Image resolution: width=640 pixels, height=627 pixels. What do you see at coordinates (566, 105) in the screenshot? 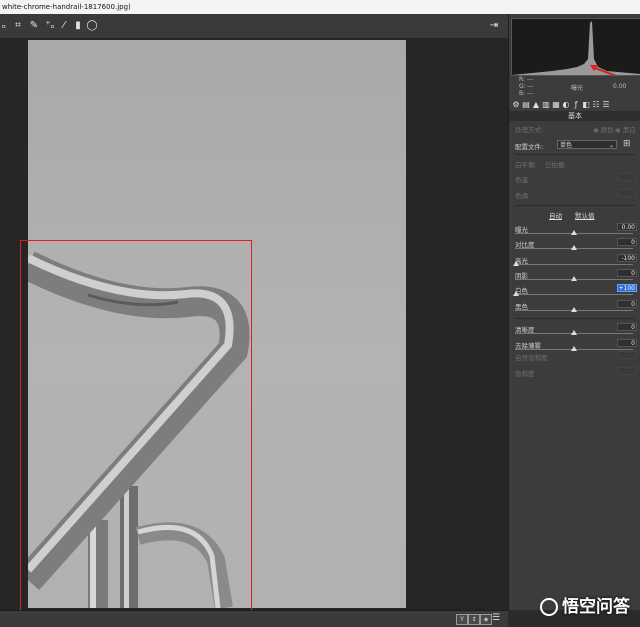
I see `lens-tab-icon: ◐` at bounding box center [566, 105].